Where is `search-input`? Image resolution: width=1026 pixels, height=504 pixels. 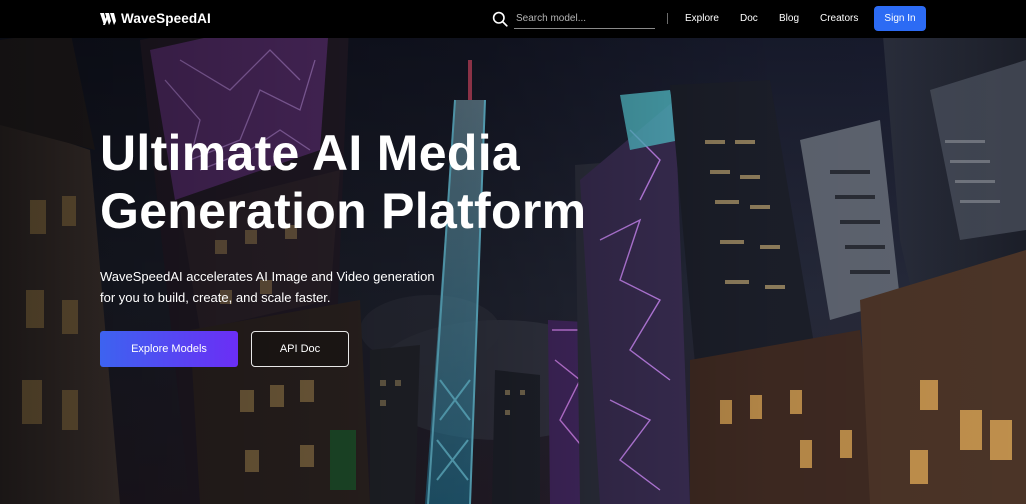
search-input is located at coordinates (584, 19).